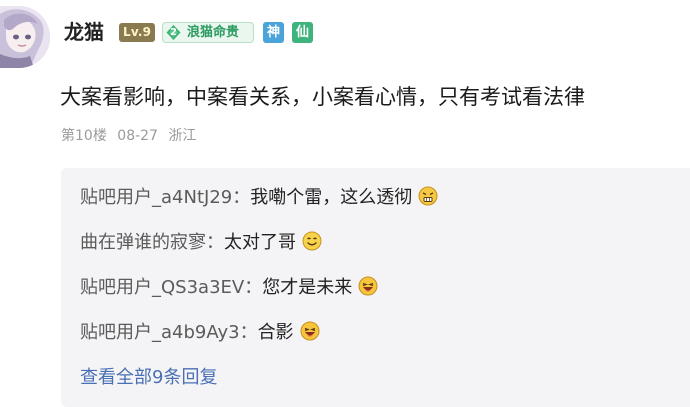  I want to click on title-badge: 2 浪猫命贵, so click(208, 32).